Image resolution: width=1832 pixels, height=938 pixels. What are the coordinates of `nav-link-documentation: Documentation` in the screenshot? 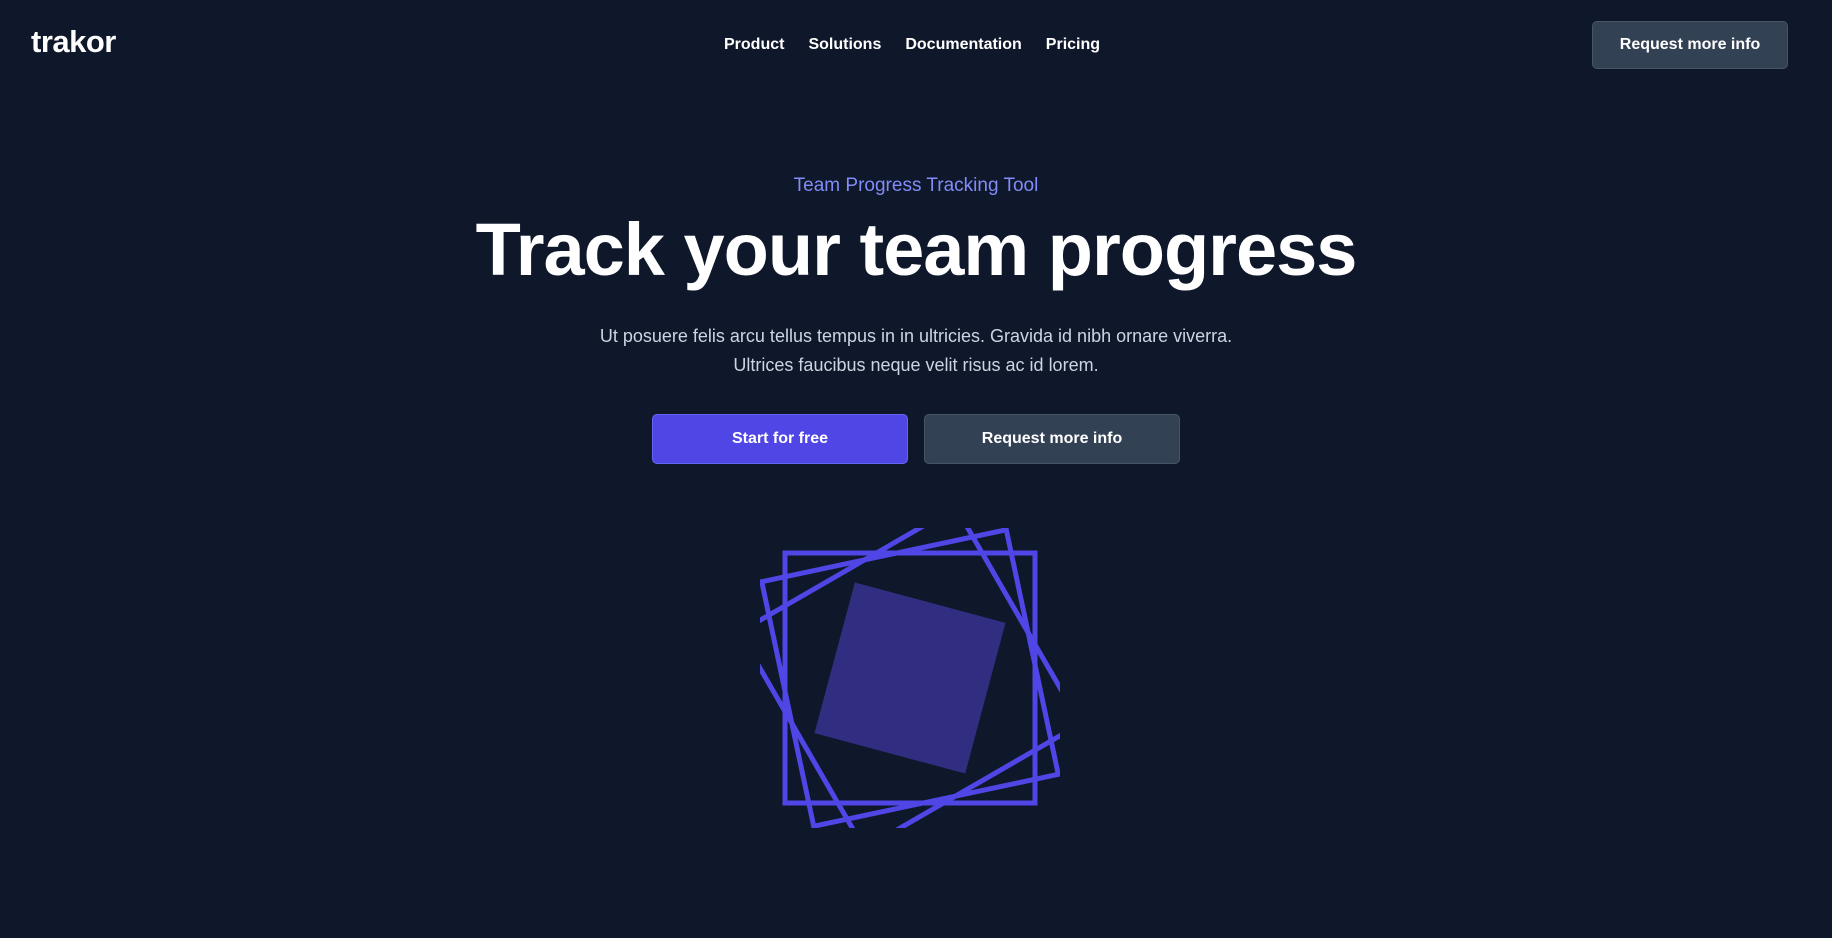 It's located at (963, 45).